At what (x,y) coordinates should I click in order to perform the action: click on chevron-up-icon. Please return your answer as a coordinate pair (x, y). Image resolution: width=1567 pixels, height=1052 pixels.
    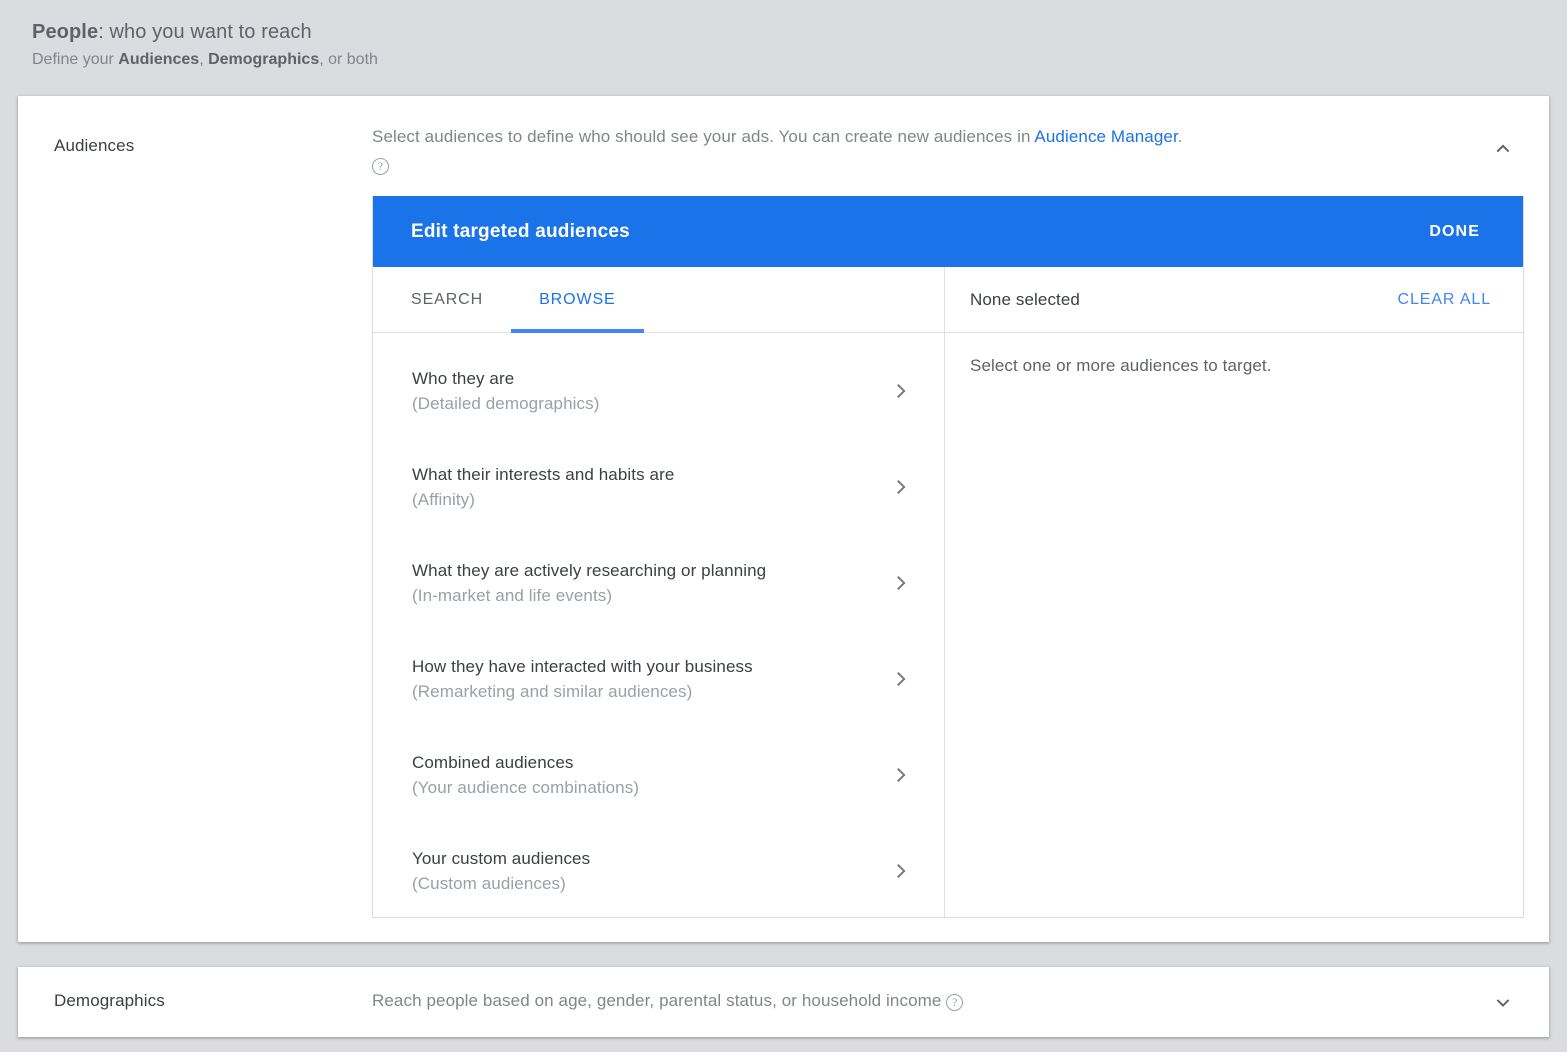
    Looking at the image, I should click on (1503, 148).